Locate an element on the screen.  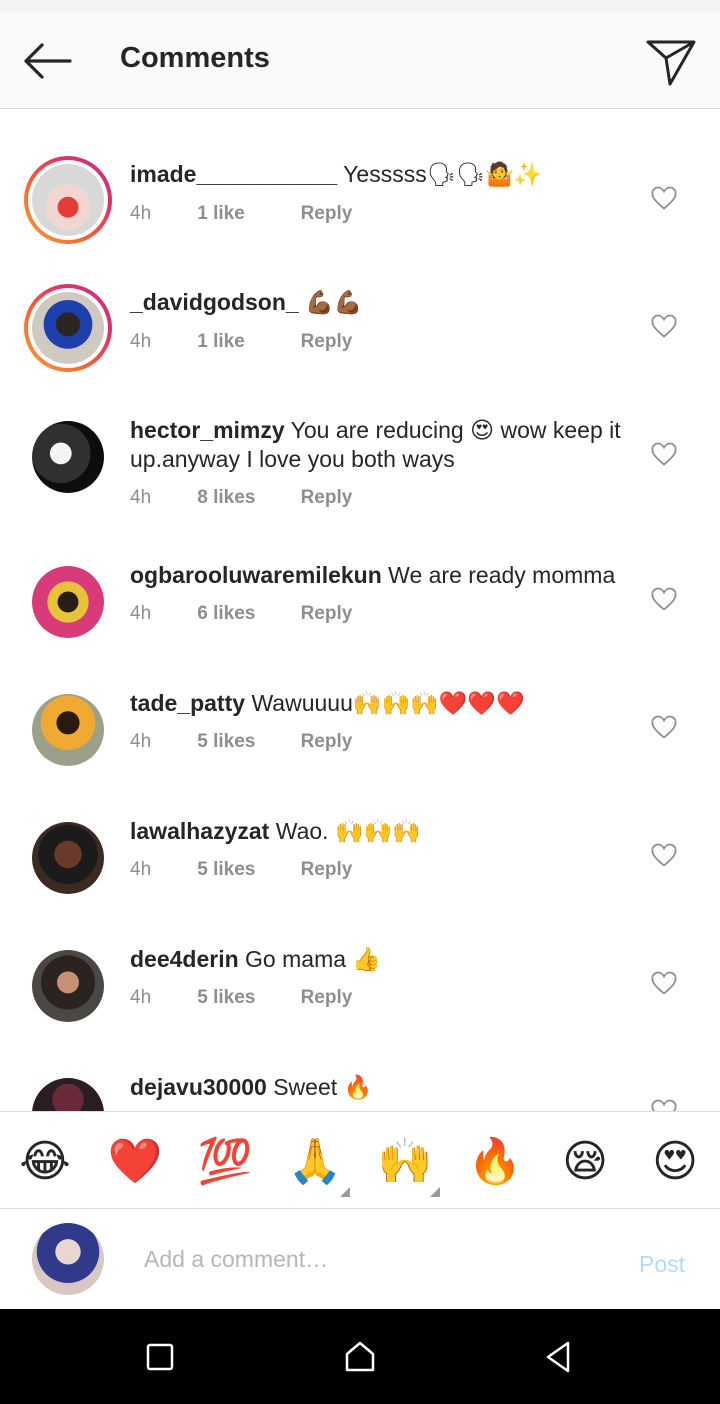
triangle-back-icon is located at coordinates (558, 1357).